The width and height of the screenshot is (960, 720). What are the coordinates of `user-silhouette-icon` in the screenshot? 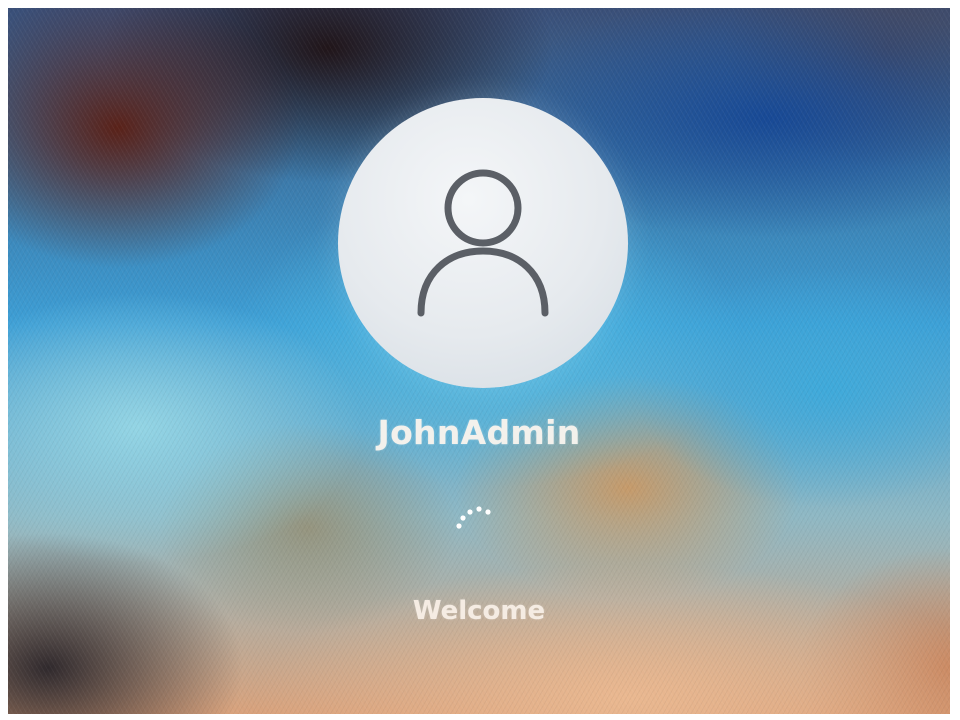 It's located at (483, 243).